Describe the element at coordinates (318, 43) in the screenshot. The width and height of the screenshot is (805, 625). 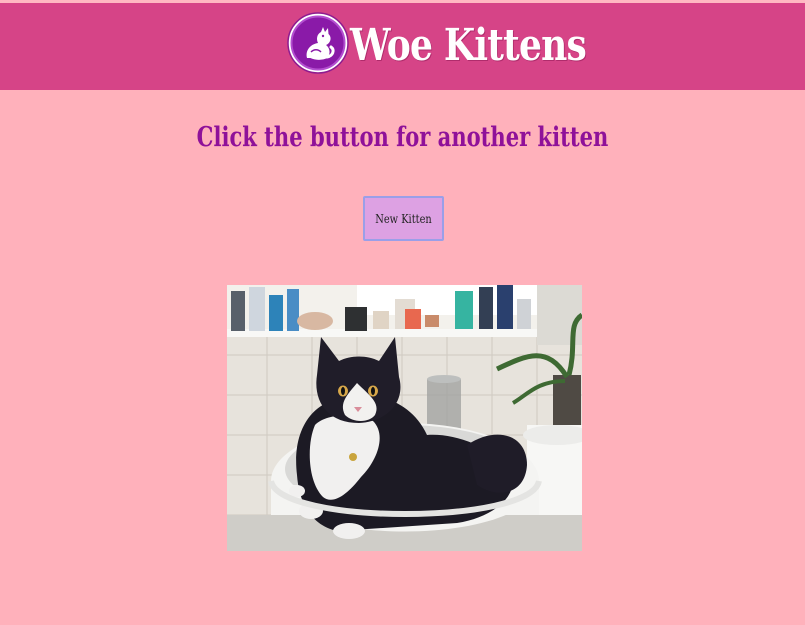
I see `cat-logo-icon` at that location.